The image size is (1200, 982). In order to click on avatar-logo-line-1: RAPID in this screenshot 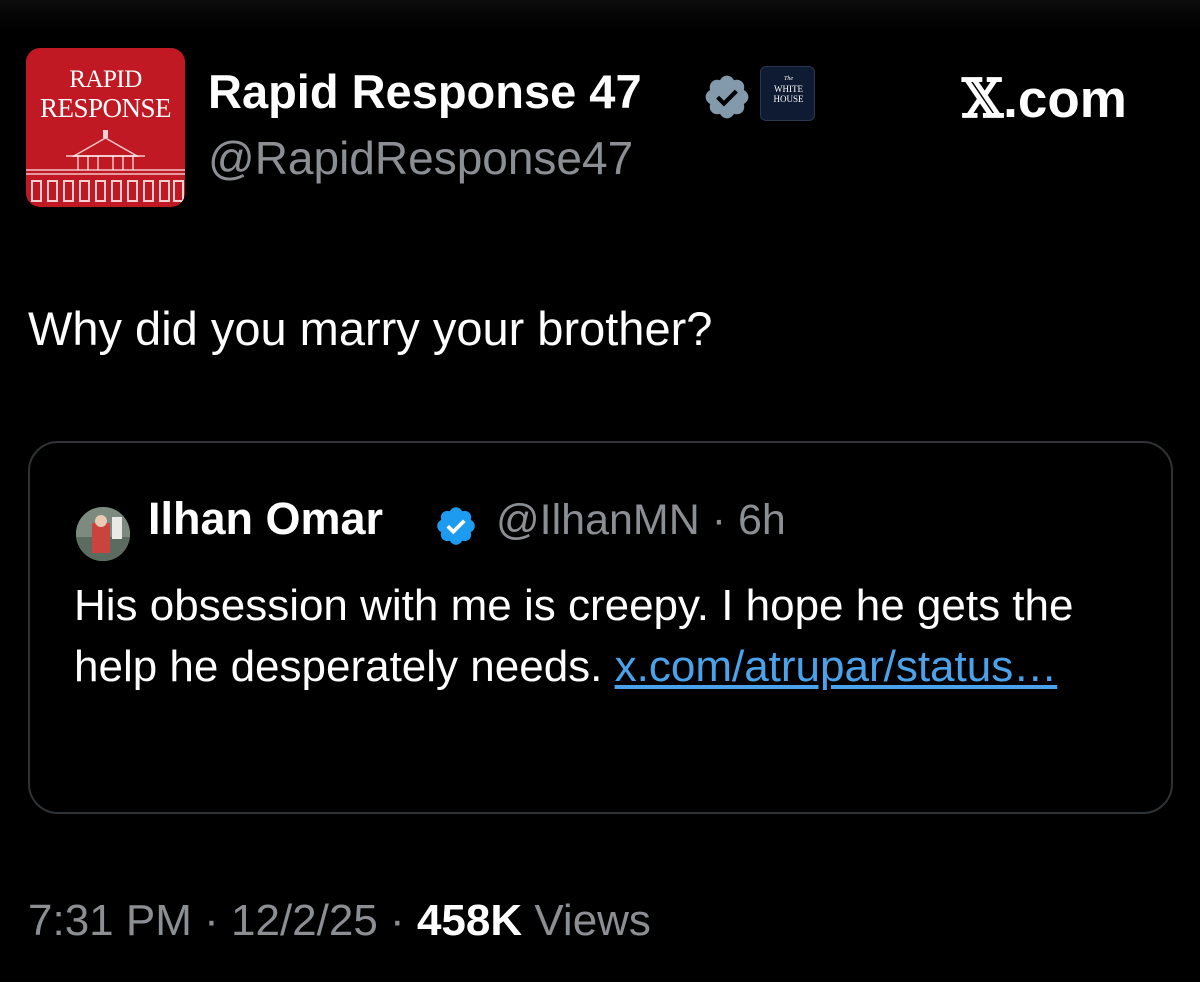, I will do `click(105, 79)`.